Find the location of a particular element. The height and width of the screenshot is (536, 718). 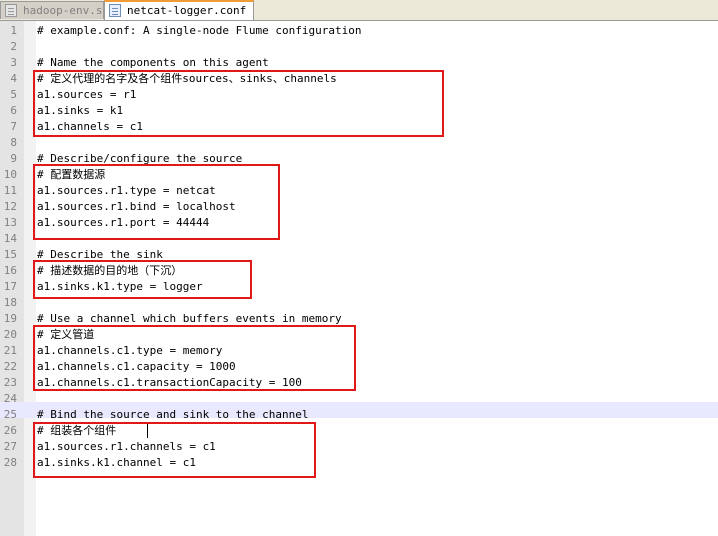

line-number: 18 is located at coordinates (10, 302).